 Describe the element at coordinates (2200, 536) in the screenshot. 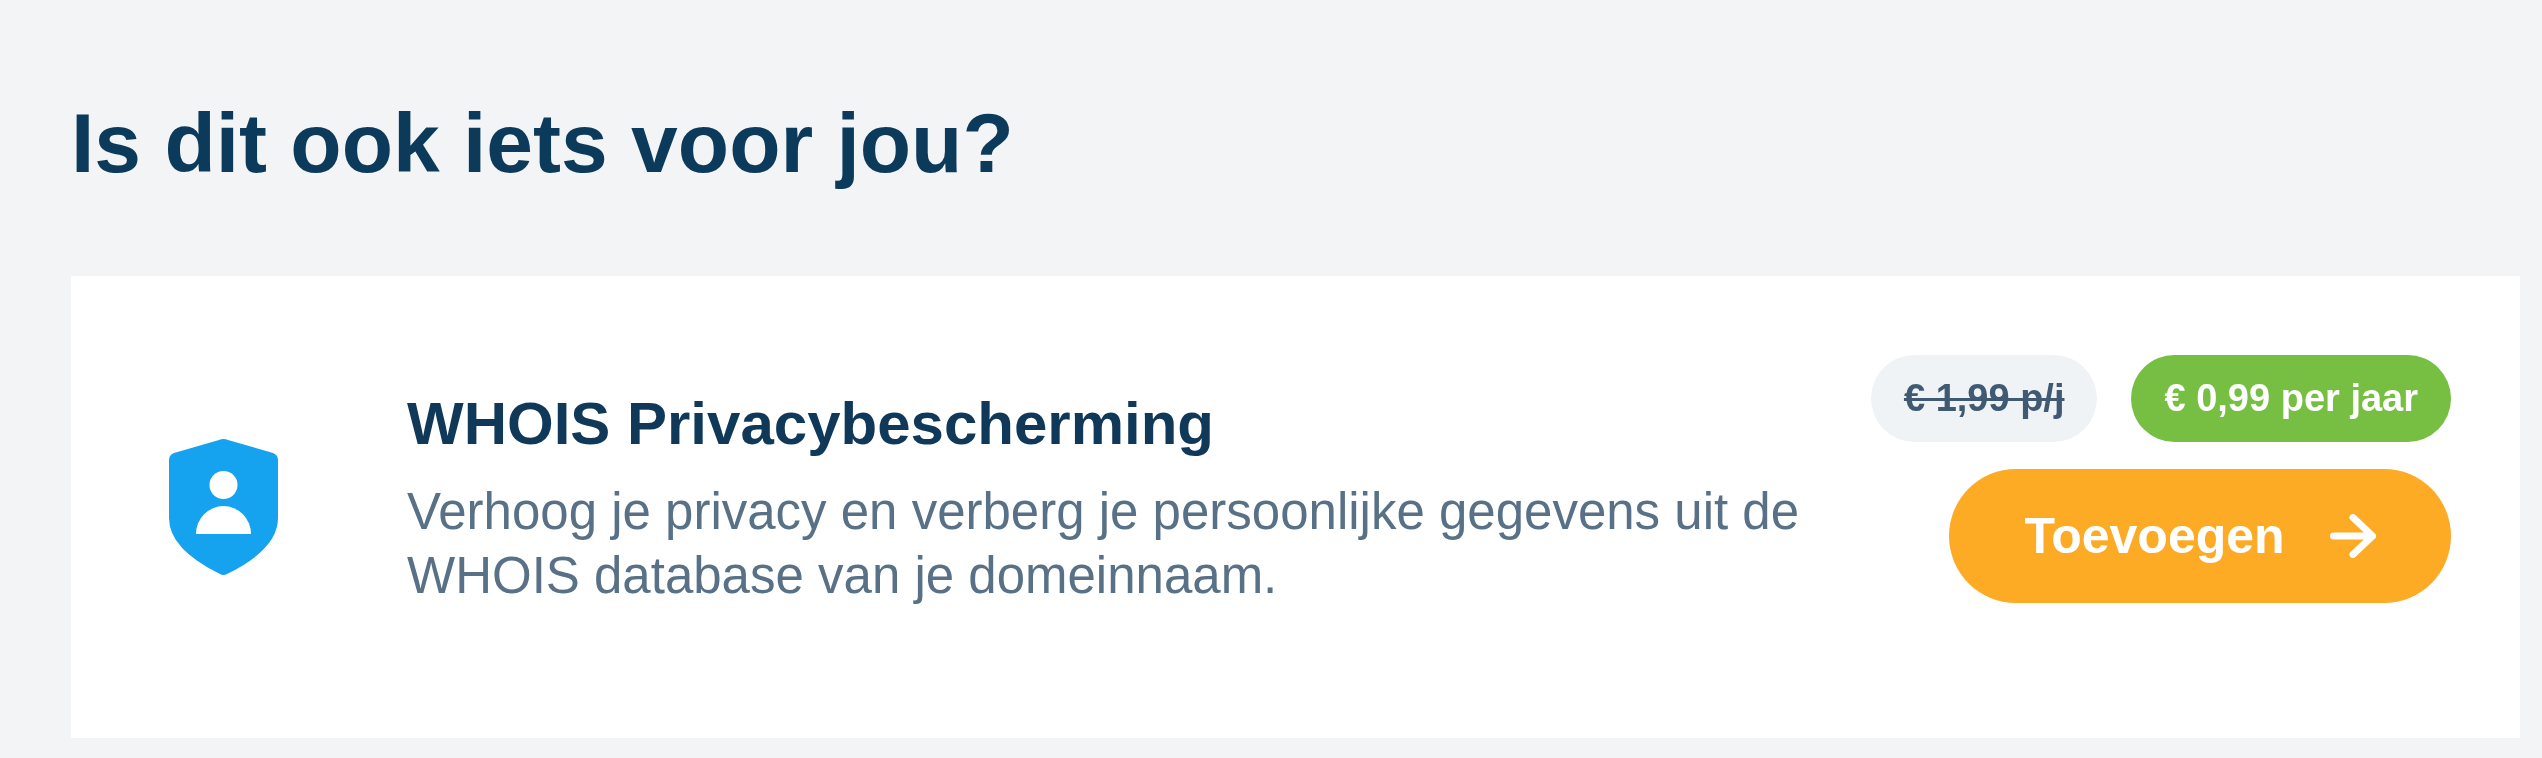

I see `add-button: Toevoegen` at that location.